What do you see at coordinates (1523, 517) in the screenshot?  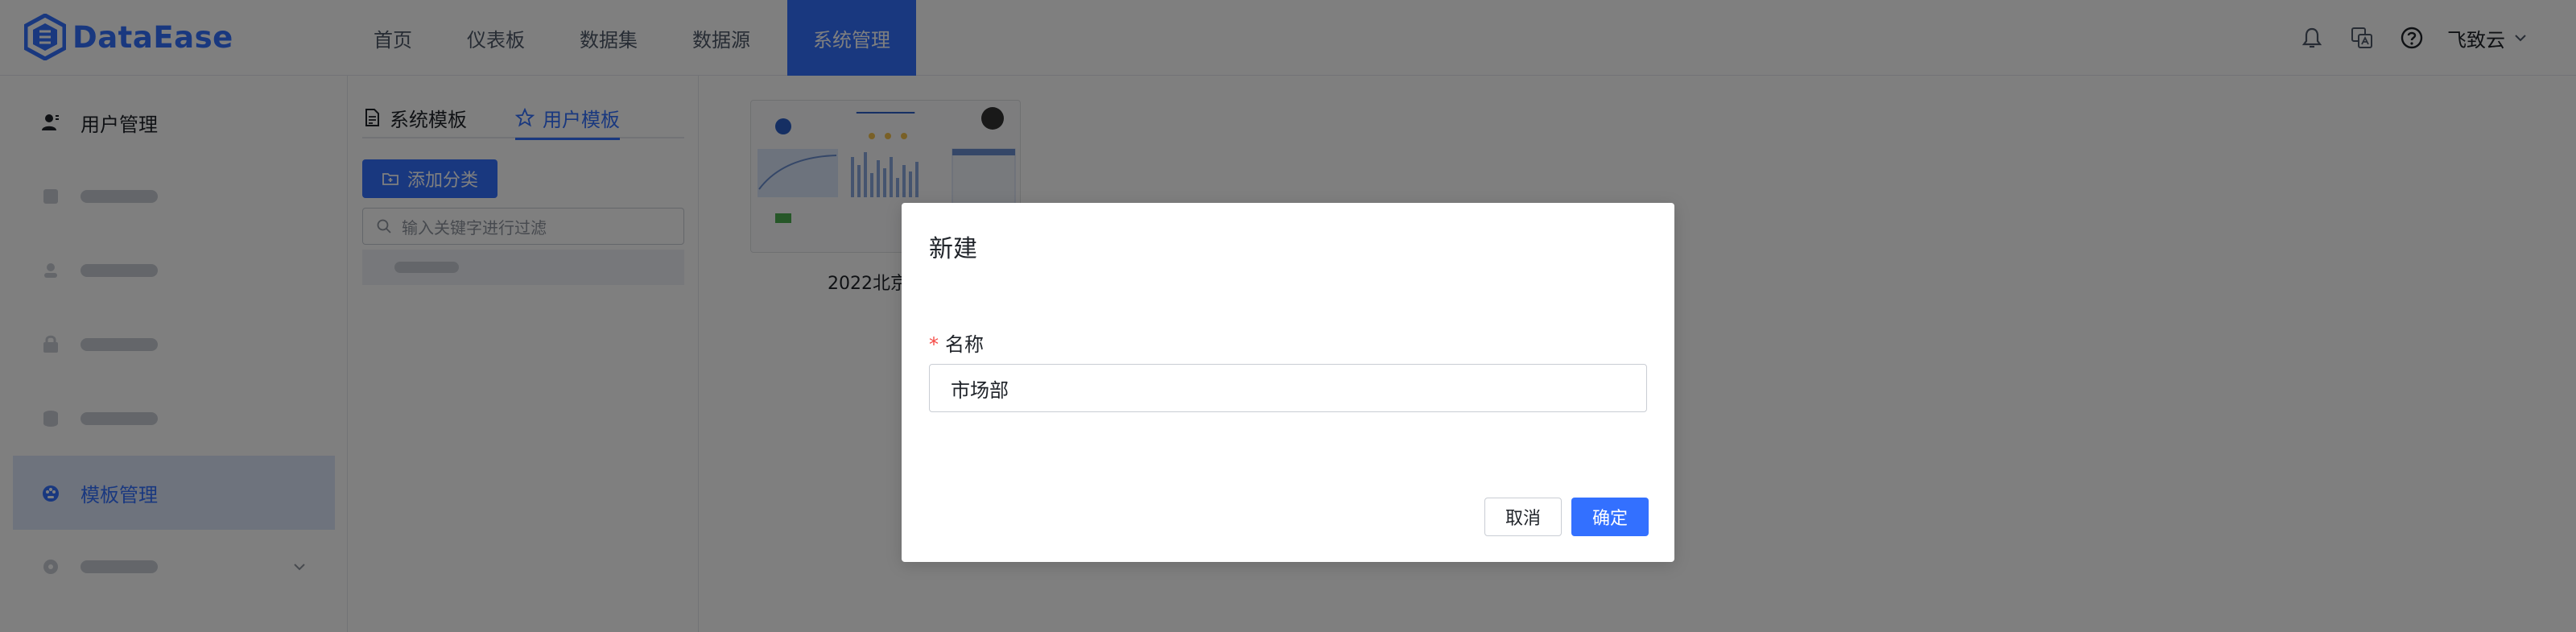 I see `cancel-button: 取消` at bounding box center [1523, 517].